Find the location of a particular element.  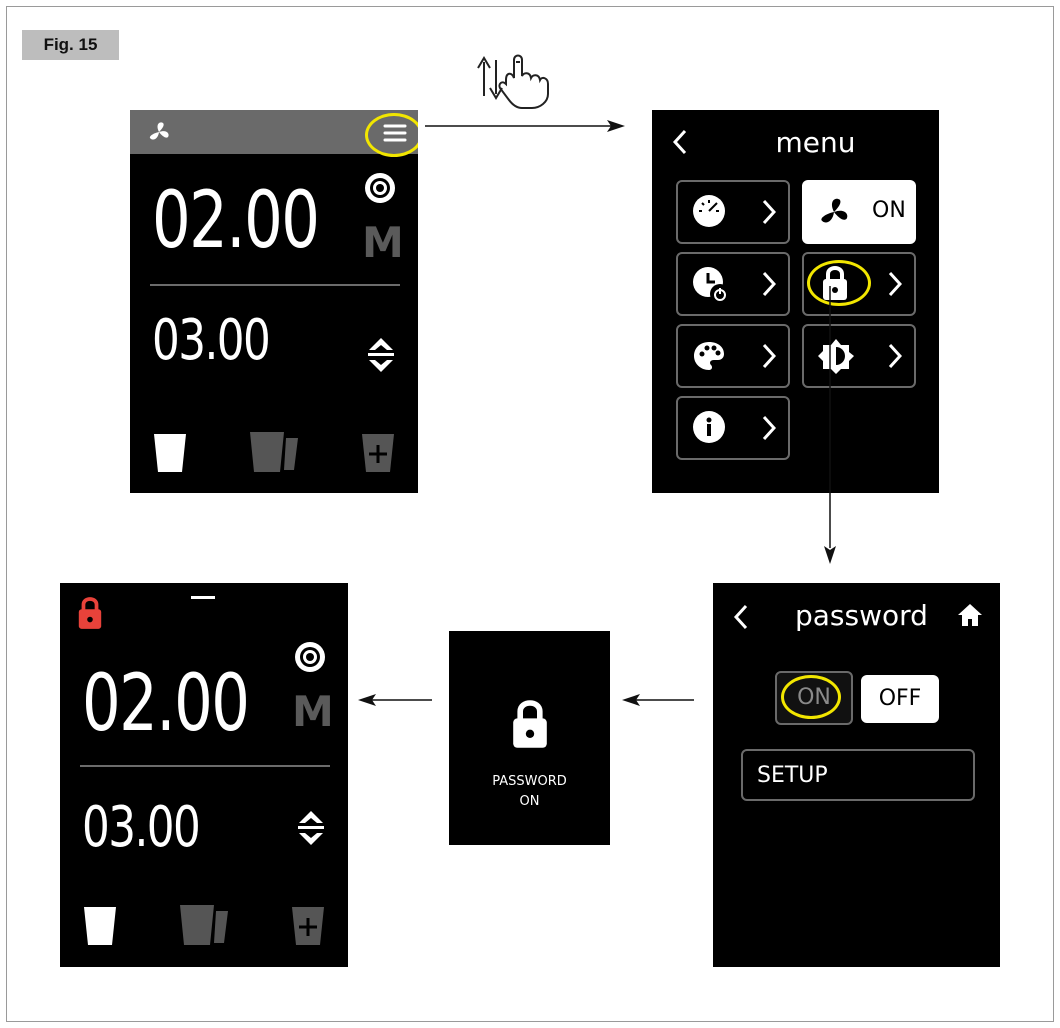

home-icon is located at coordinates (970, 615).